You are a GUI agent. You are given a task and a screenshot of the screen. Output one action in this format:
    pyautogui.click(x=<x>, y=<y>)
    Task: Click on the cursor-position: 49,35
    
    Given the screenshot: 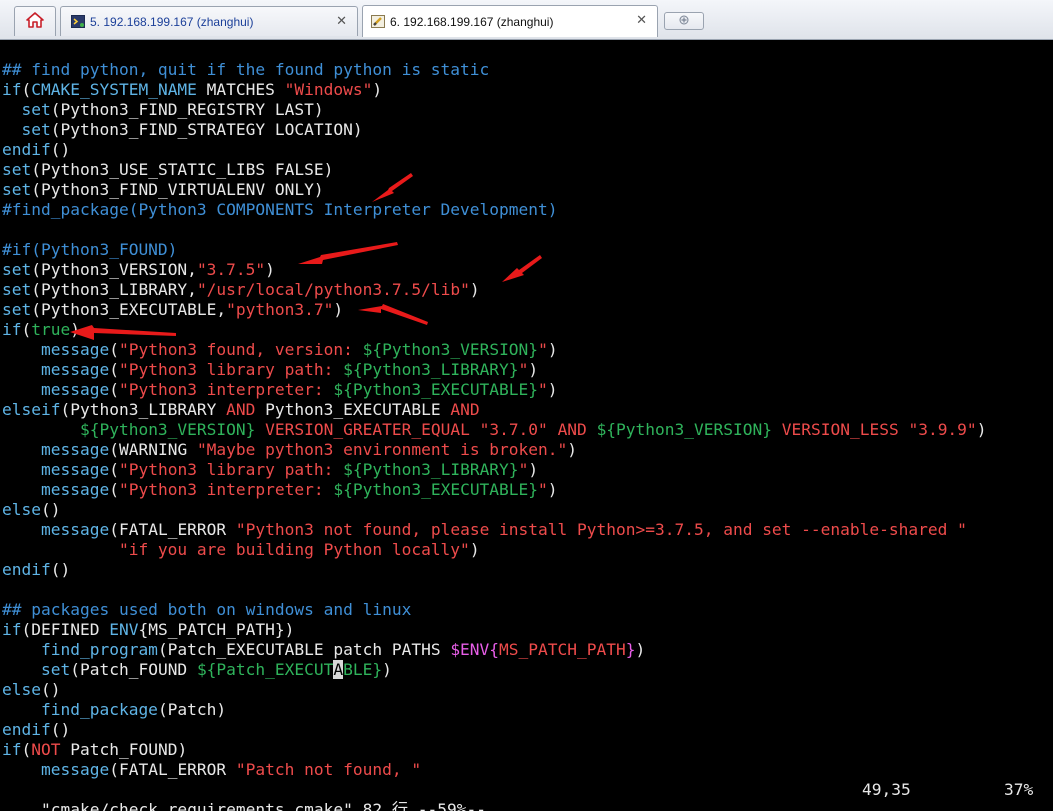 What is the action you would take?
    pyautogui.click(x=886, y=789)
    